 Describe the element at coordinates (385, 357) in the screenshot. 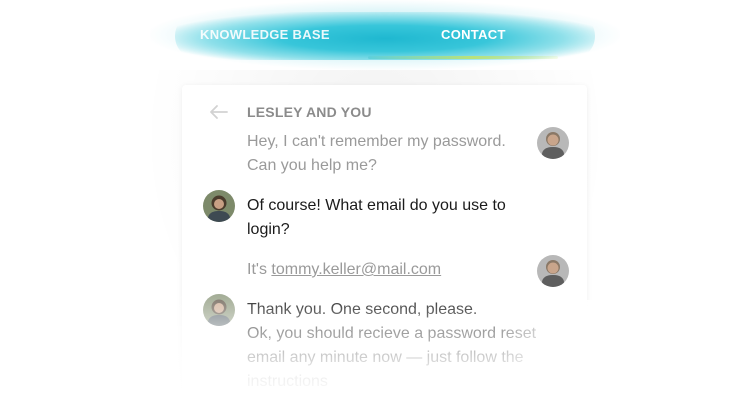

I see `message-line: email any minute now — just follow the` at that location.